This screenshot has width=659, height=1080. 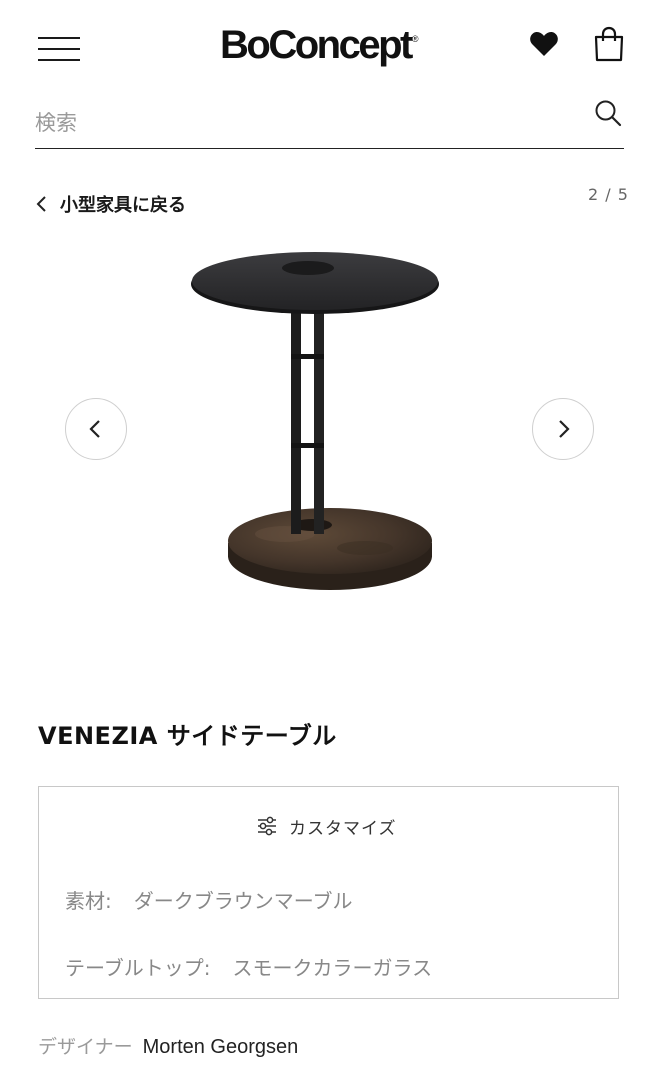 I want to click on brand-logo: BoConcept®, so click(x=330, y=45).